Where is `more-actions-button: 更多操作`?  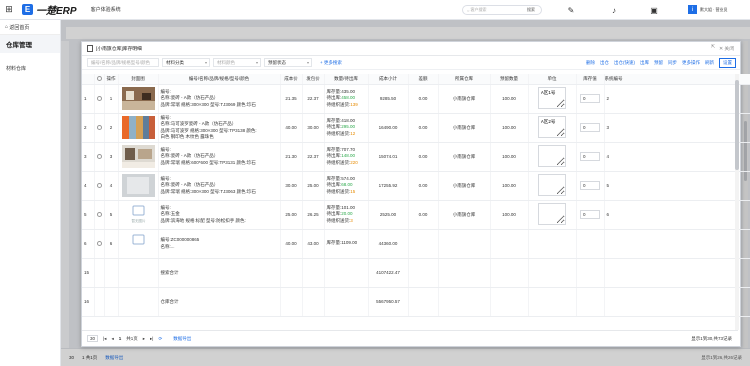 more-actions-button: 更多操作 is located at coordinates (691, 63).